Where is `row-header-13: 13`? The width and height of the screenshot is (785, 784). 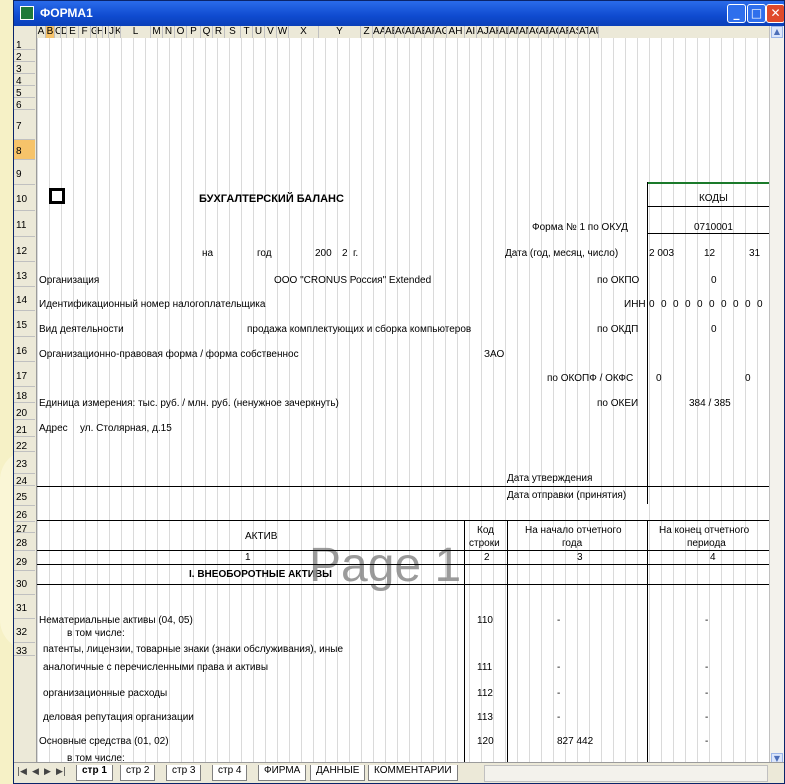 row-header-13: 13 is located at coordinates (24, 274).